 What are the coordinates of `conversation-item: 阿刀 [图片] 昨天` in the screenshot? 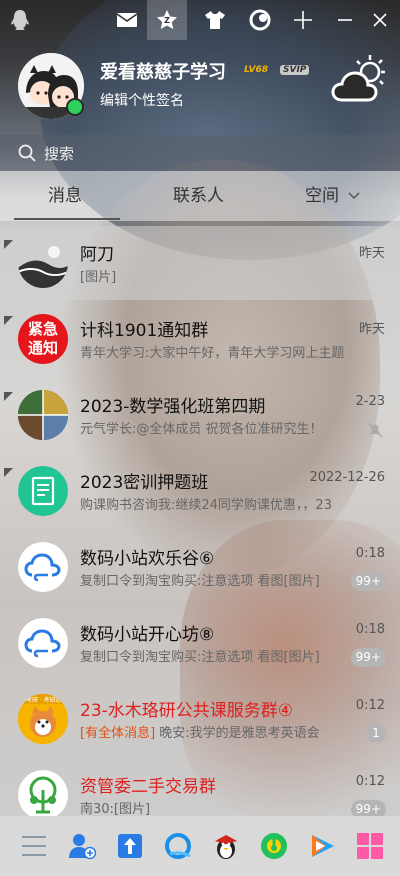 It's located at (200, 263).